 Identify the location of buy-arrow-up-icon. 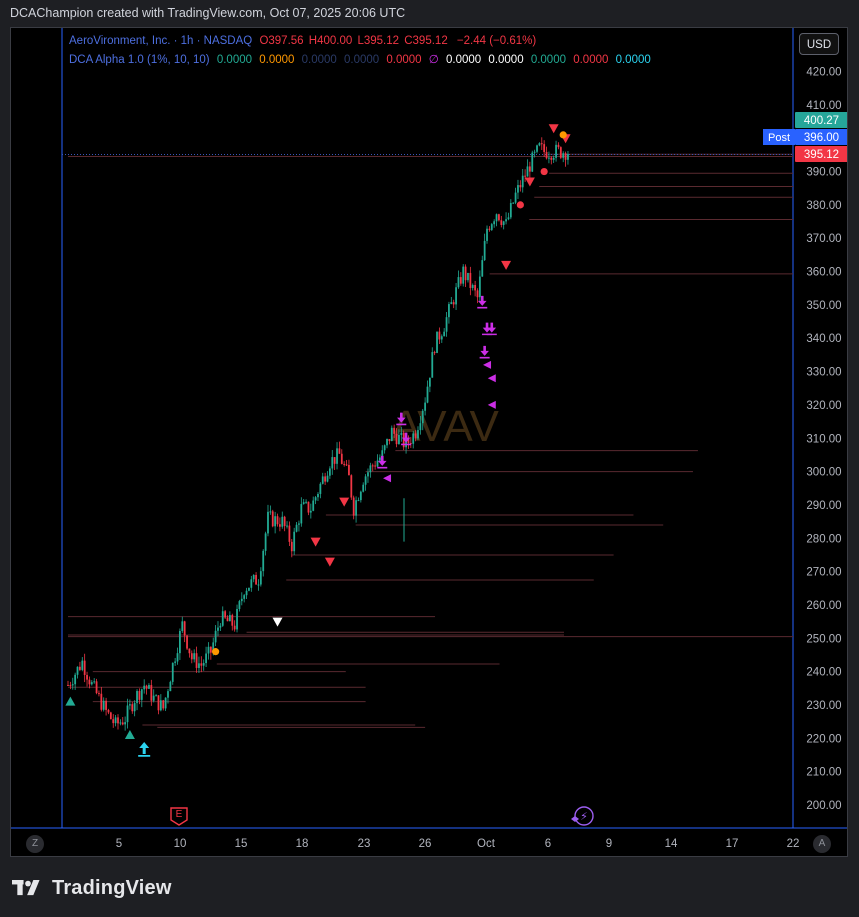
(144, 749).